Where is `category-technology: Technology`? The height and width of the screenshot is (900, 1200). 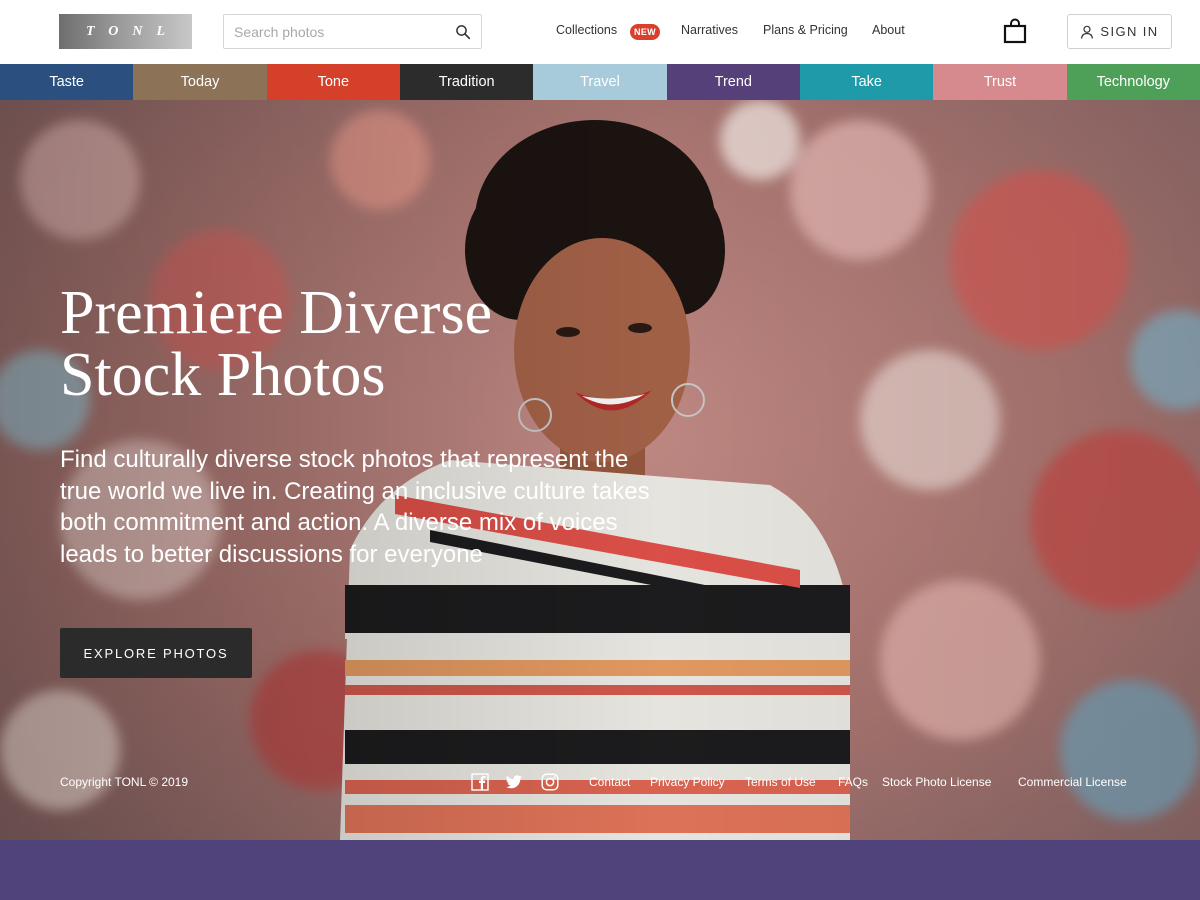
category-technology: Technology is located at coordinates (1133, 82).